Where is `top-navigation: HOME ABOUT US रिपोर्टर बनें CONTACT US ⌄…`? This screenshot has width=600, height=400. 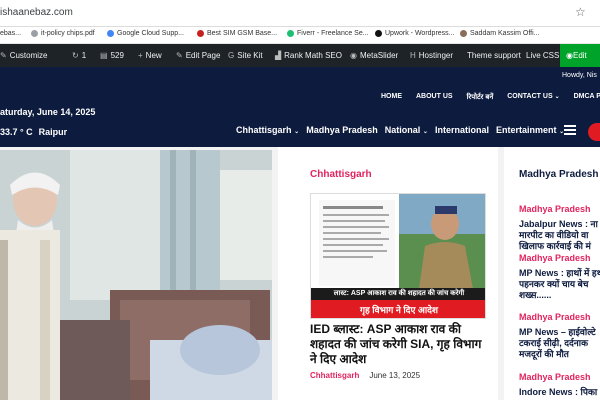
top-navigation: HOME ABOUT US रिपोर्टर बनें CONTACT US ⌄… is located at coordinates (490, 97).